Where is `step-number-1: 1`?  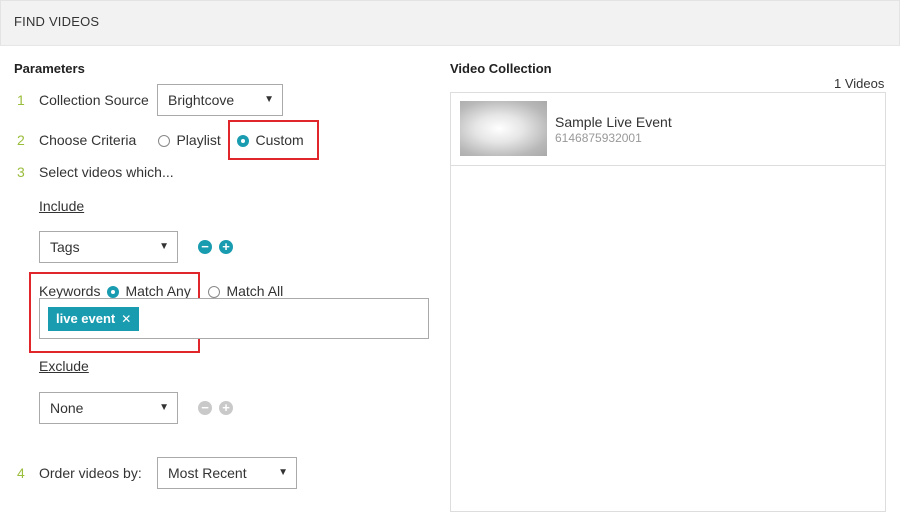 step-number-1: 1 is located at coordinates (21, 100).